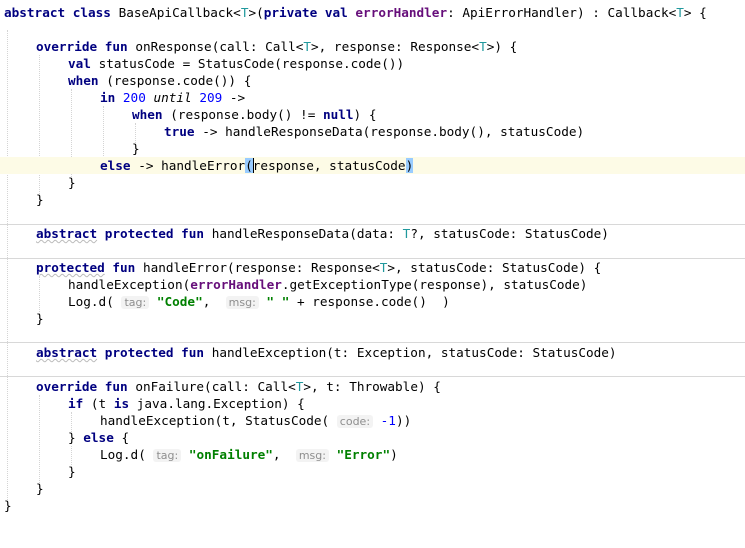 Image resolution: width=745 pixels, height=548 pixels. I want to click on code-text: java.lang.Exception) {, so click(220, 403).